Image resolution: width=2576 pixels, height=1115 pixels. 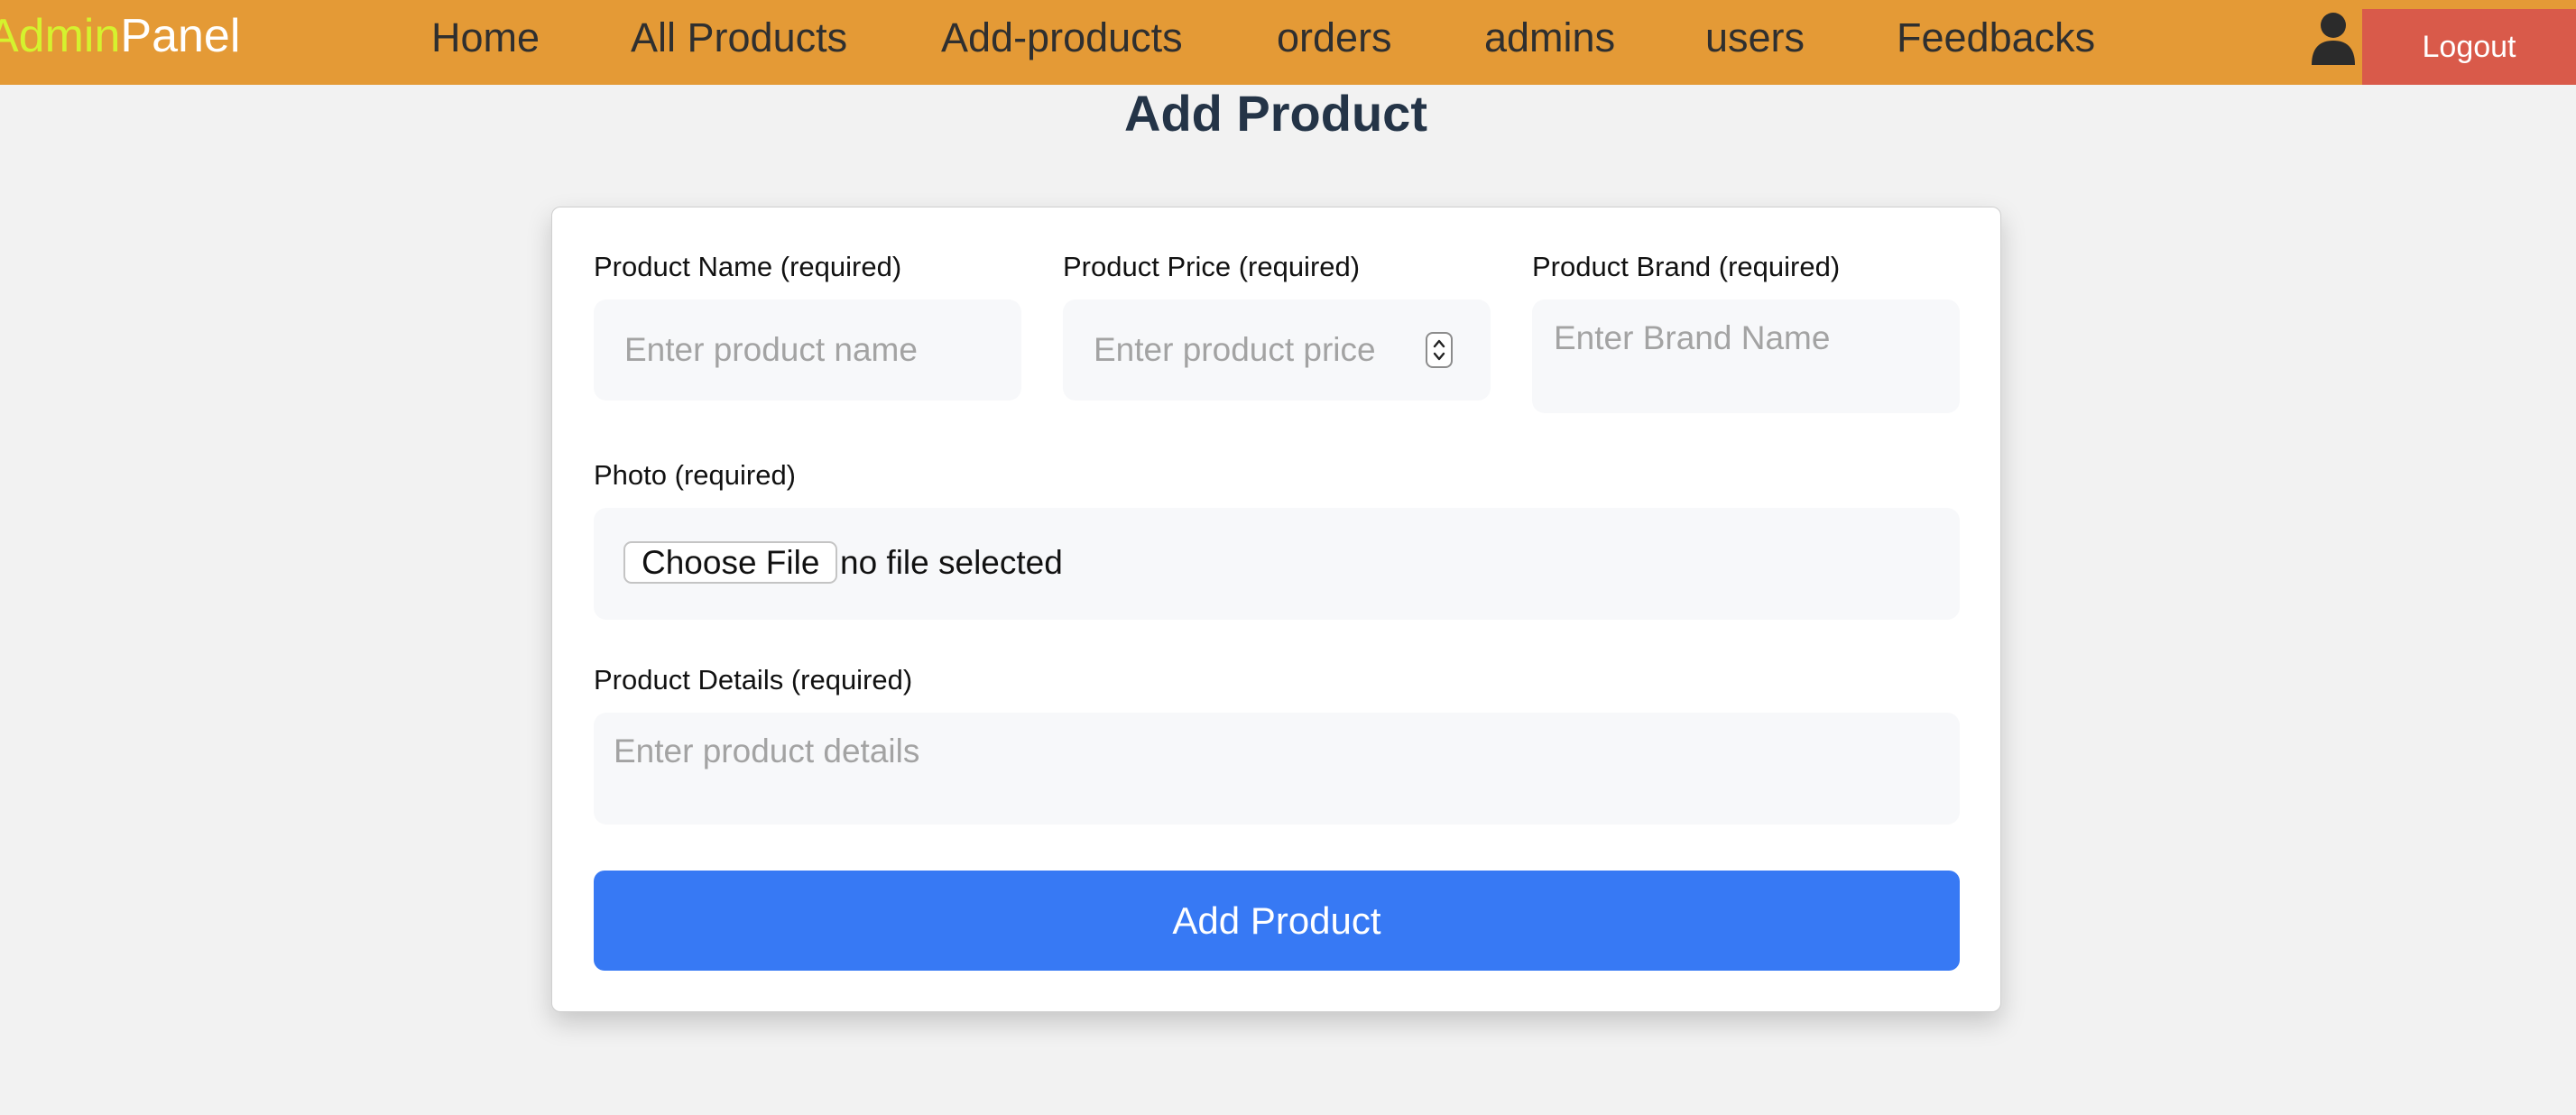 I want to click on product-details-label: Product Details (required), so click(x=753, y=680).